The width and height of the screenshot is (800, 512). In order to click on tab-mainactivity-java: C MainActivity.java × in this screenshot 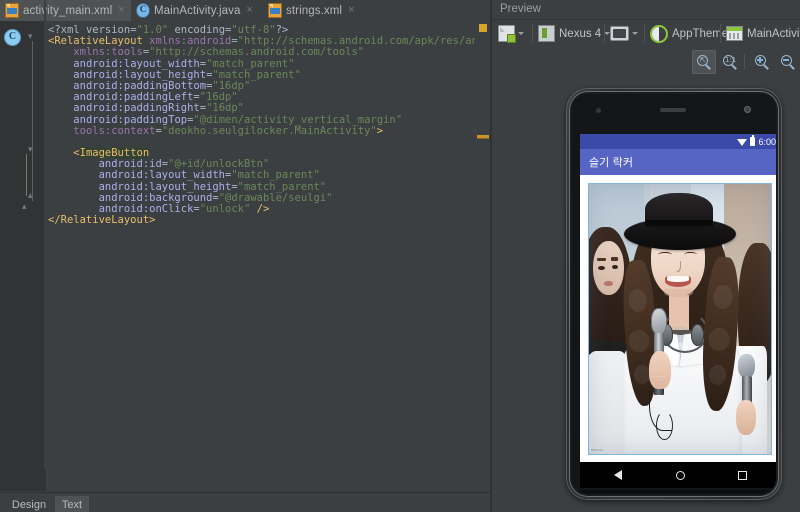, I will do `click(197, 10)`.